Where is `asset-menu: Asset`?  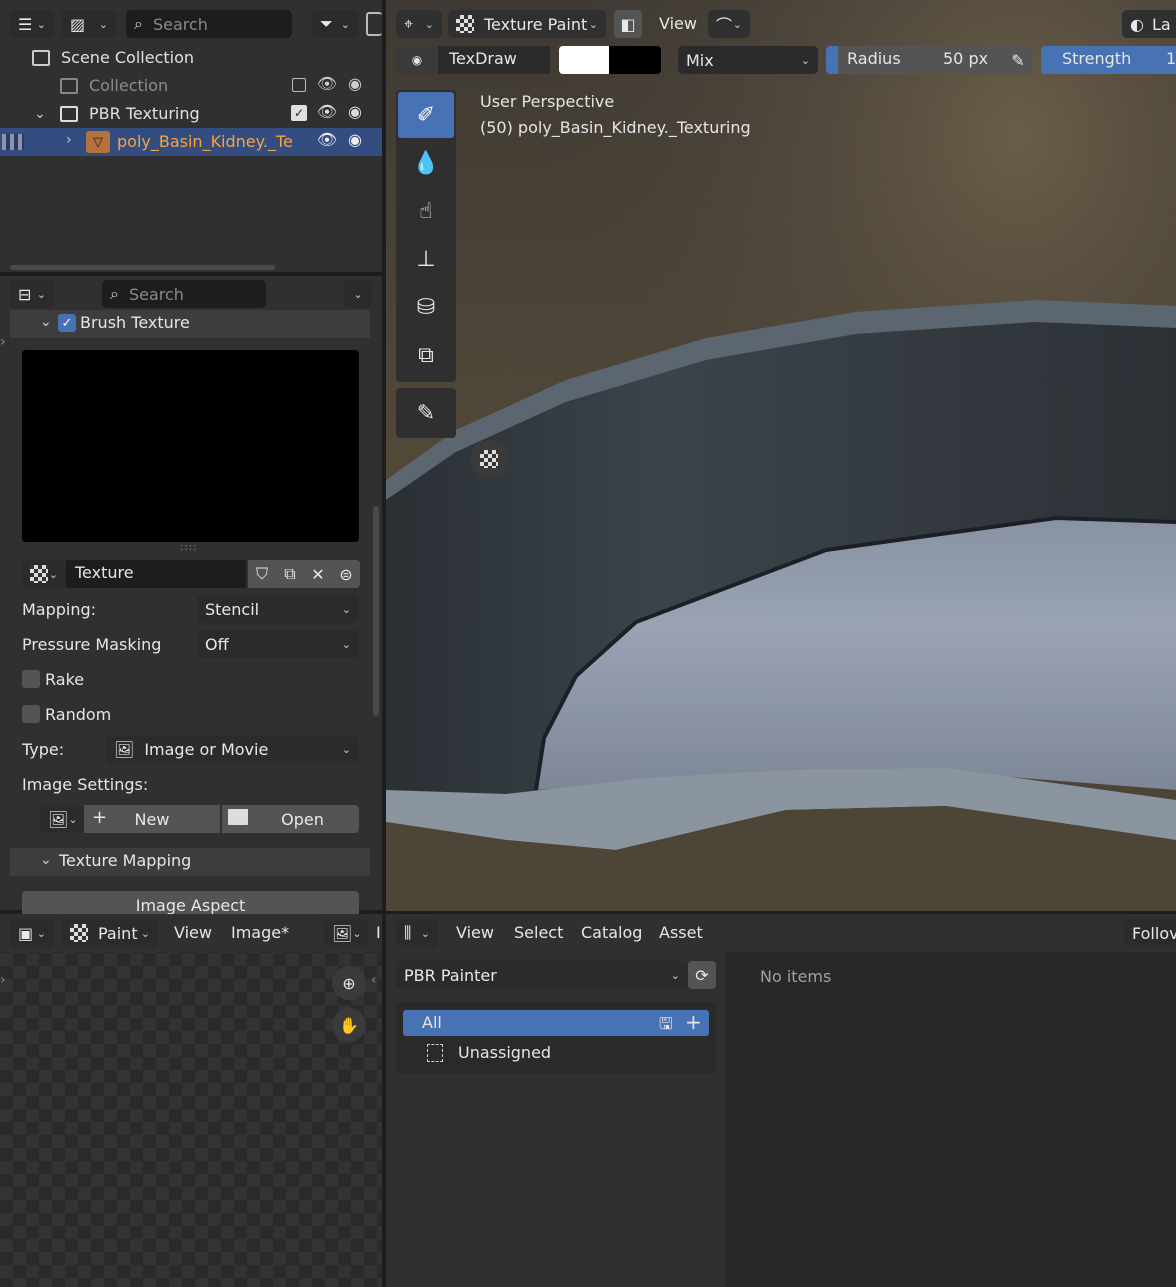
asset-menu: Asset is located at coordinates (681, 932).